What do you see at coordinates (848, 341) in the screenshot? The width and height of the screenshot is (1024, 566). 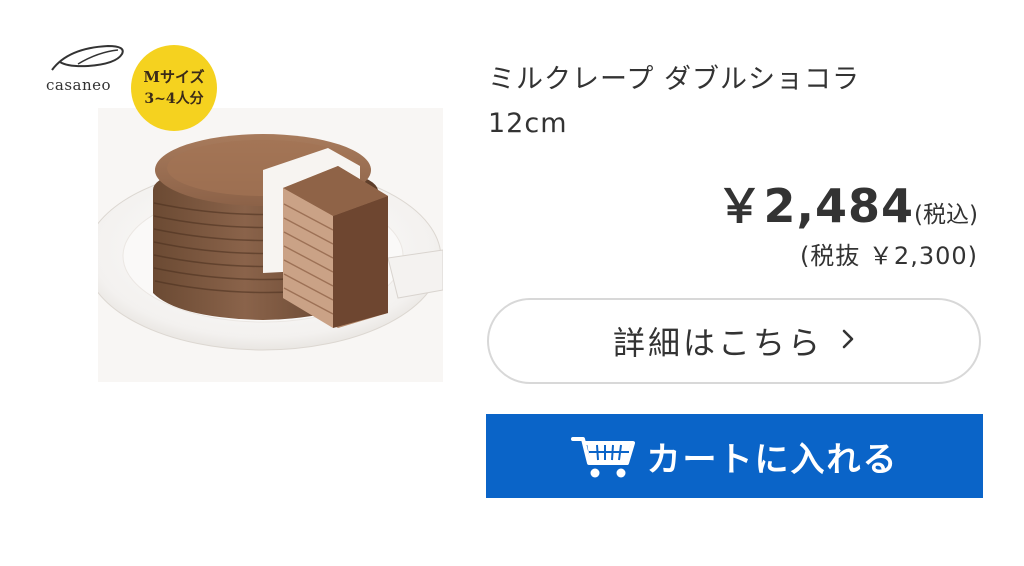 I see `chevron-right-icon` at bounding box center [848, 341].